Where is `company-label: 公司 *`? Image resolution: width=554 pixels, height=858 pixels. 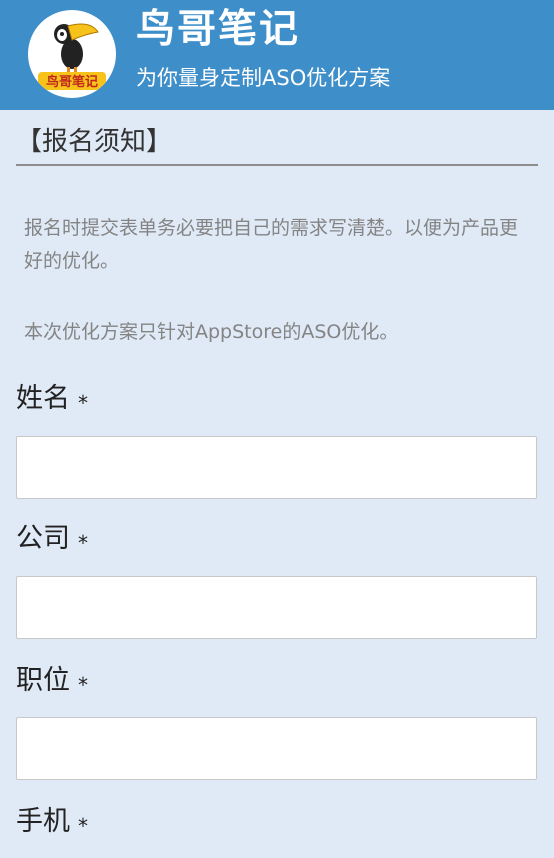
company-label: 公司 * is located at coordinates (52, 539).